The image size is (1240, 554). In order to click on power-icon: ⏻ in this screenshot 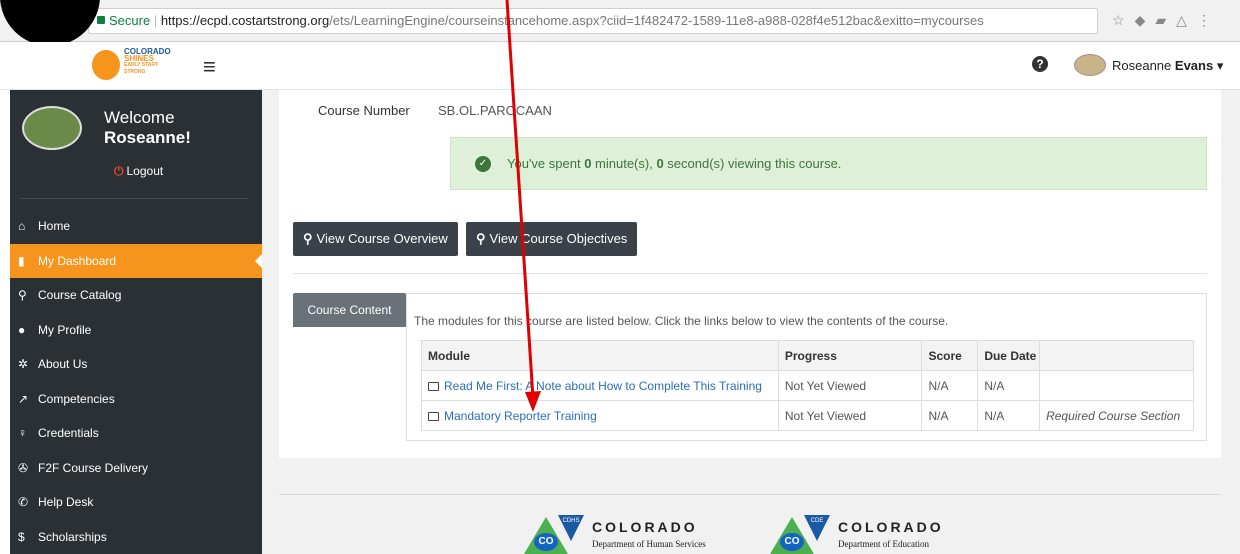, I will do `click(119, 171)`.